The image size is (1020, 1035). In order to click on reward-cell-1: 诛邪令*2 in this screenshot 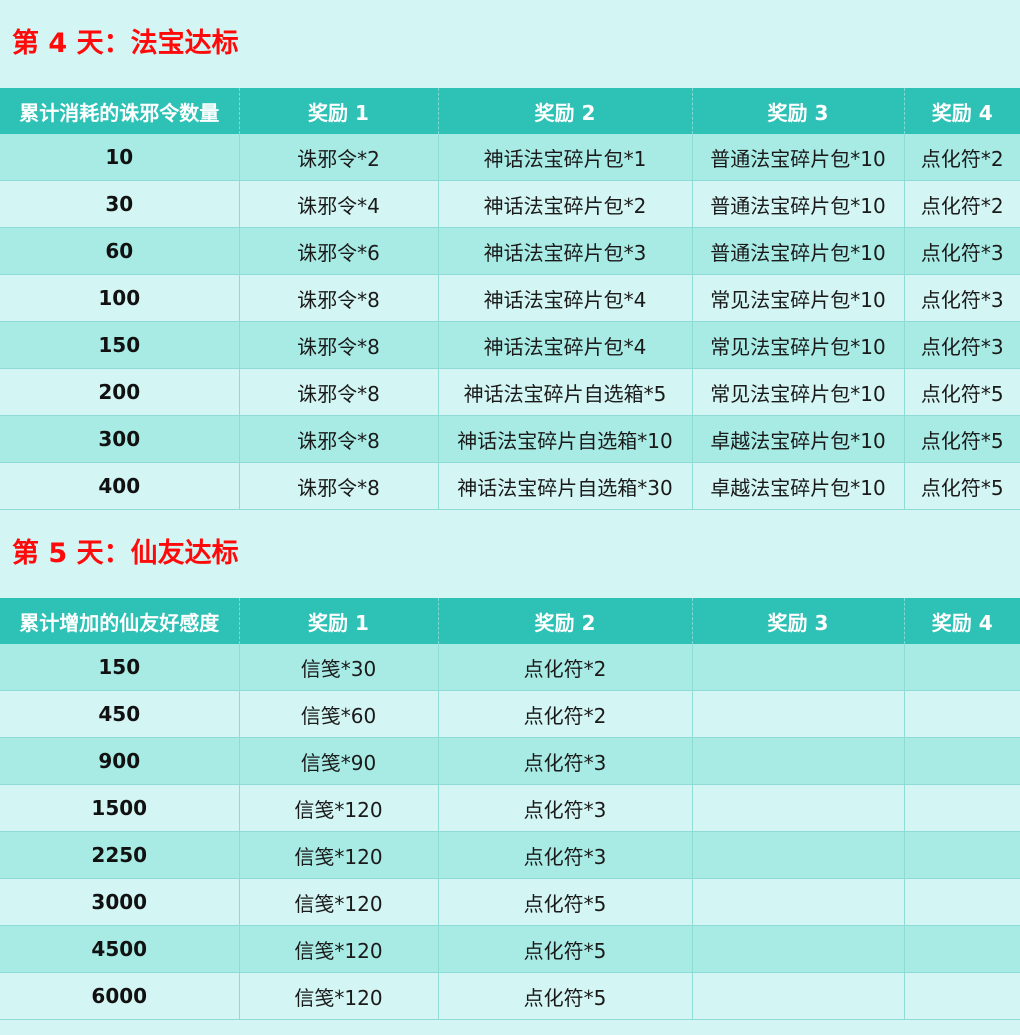, I will do `click(339, 157)`.